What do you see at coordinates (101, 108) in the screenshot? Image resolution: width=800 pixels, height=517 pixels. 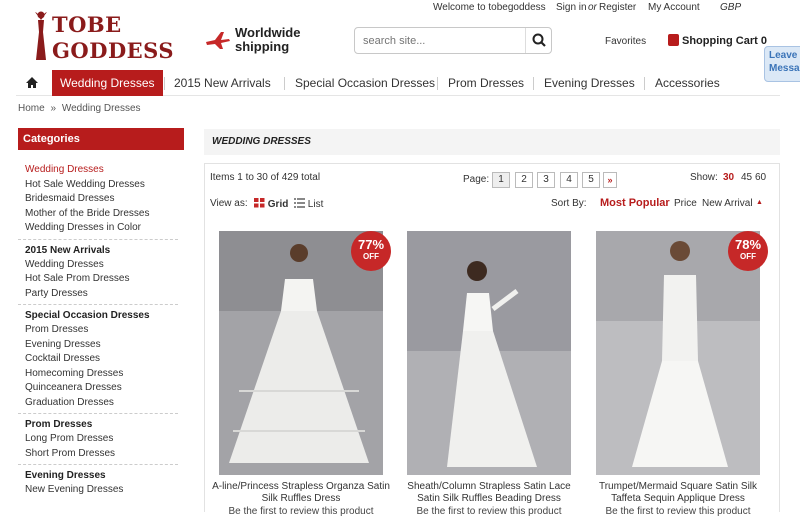 I see `breadcrumb-current: Wedding Dresses` at bounding box center [101, 108].